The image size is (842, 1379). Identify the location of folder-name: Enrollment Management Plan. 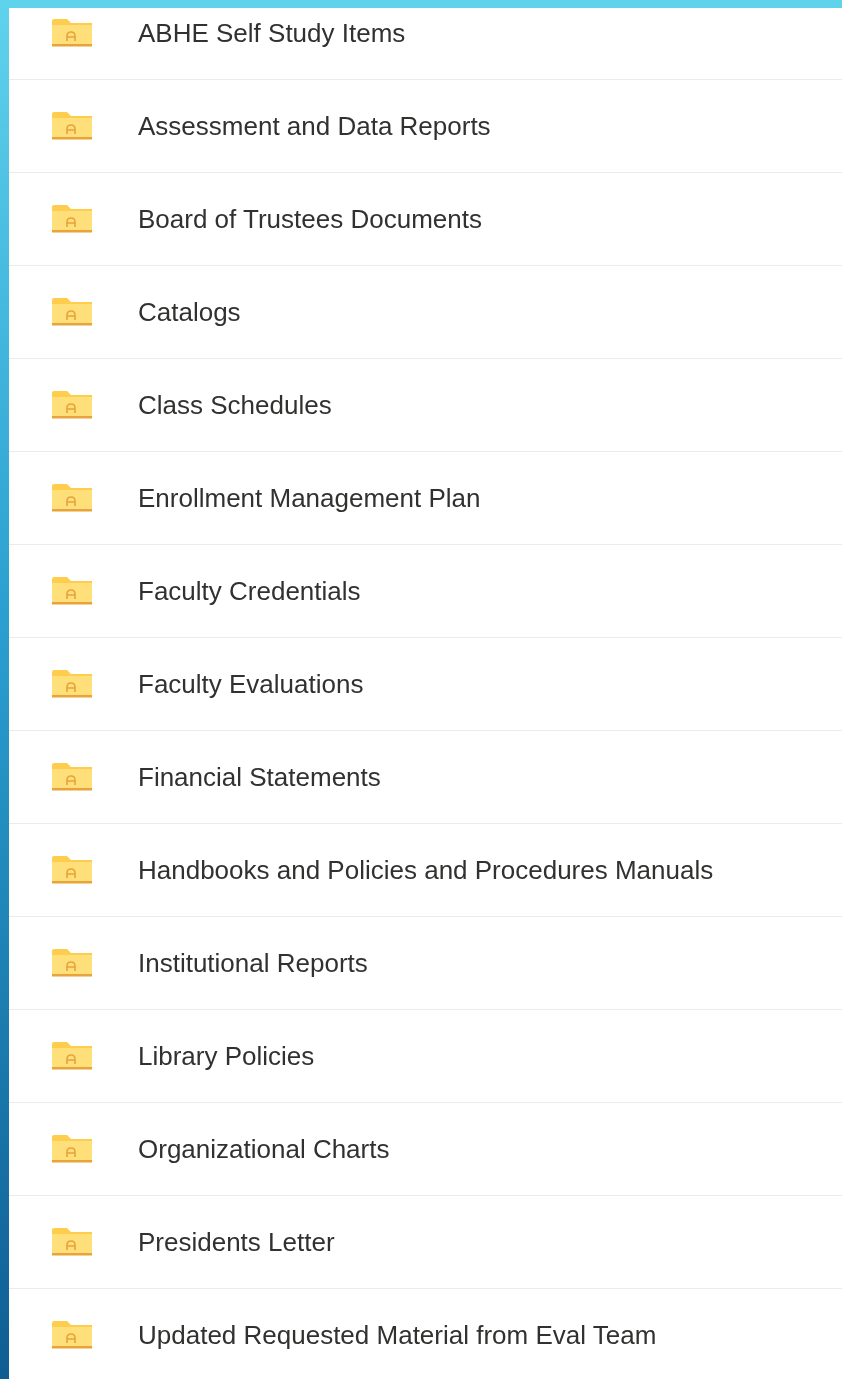
(309, 498).